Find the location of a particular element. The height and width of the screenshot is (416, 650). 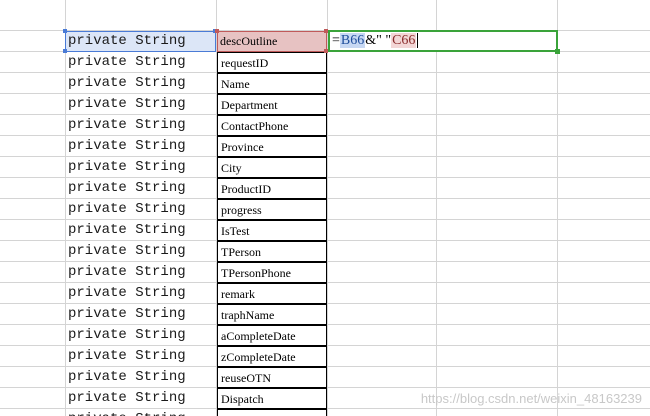

cell-c: IsTest is located at coordinates (272, 230).